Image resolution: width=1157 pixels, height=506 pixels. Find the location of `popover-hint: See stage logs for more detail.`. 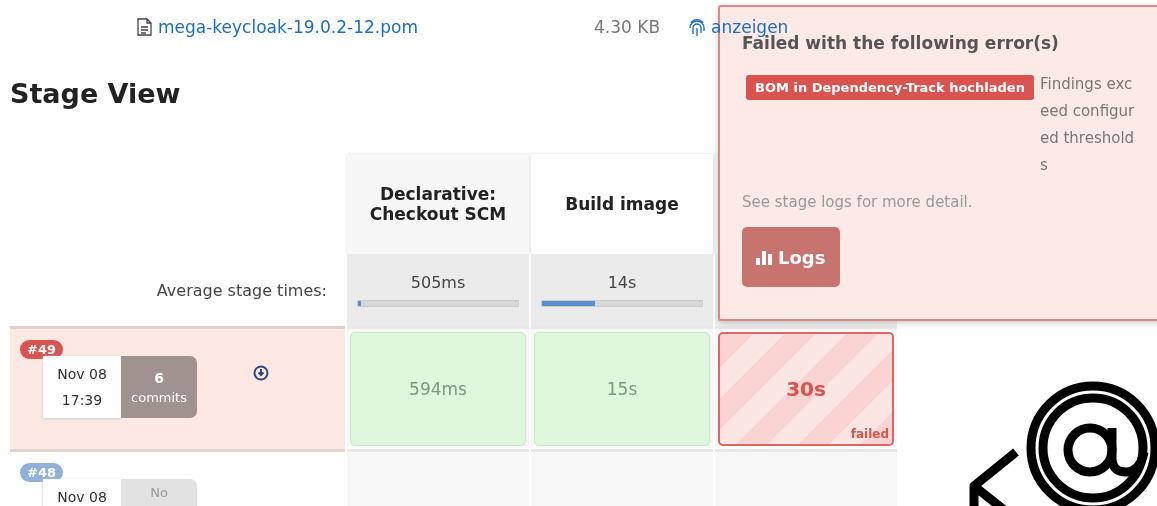

popover-hint: See stage logs for more detail. is located at coordinates (858, 202).